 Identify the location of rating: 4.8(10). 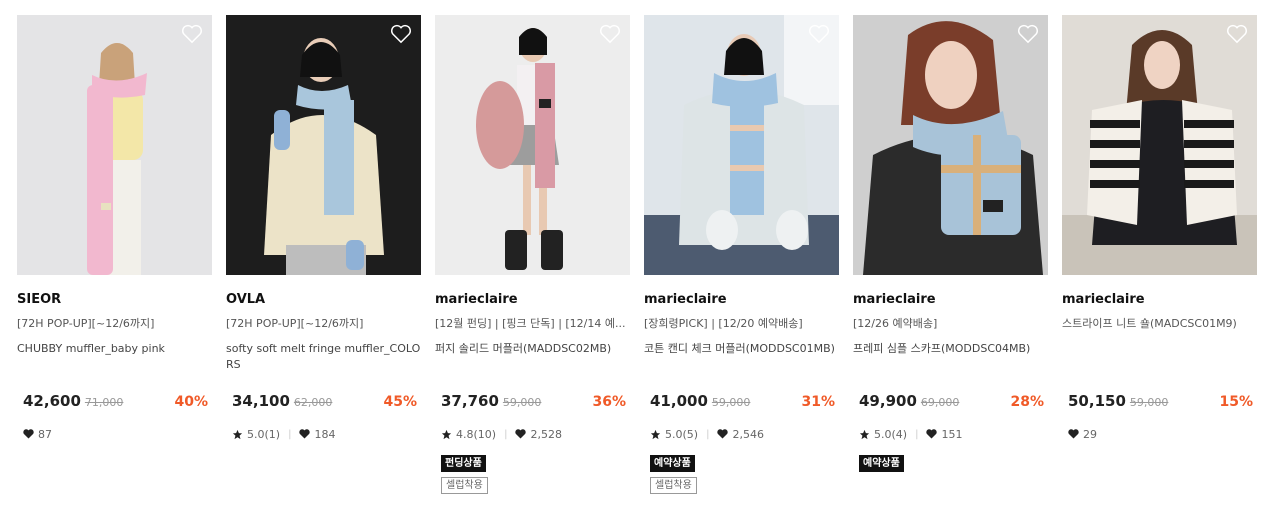
(476, 434).